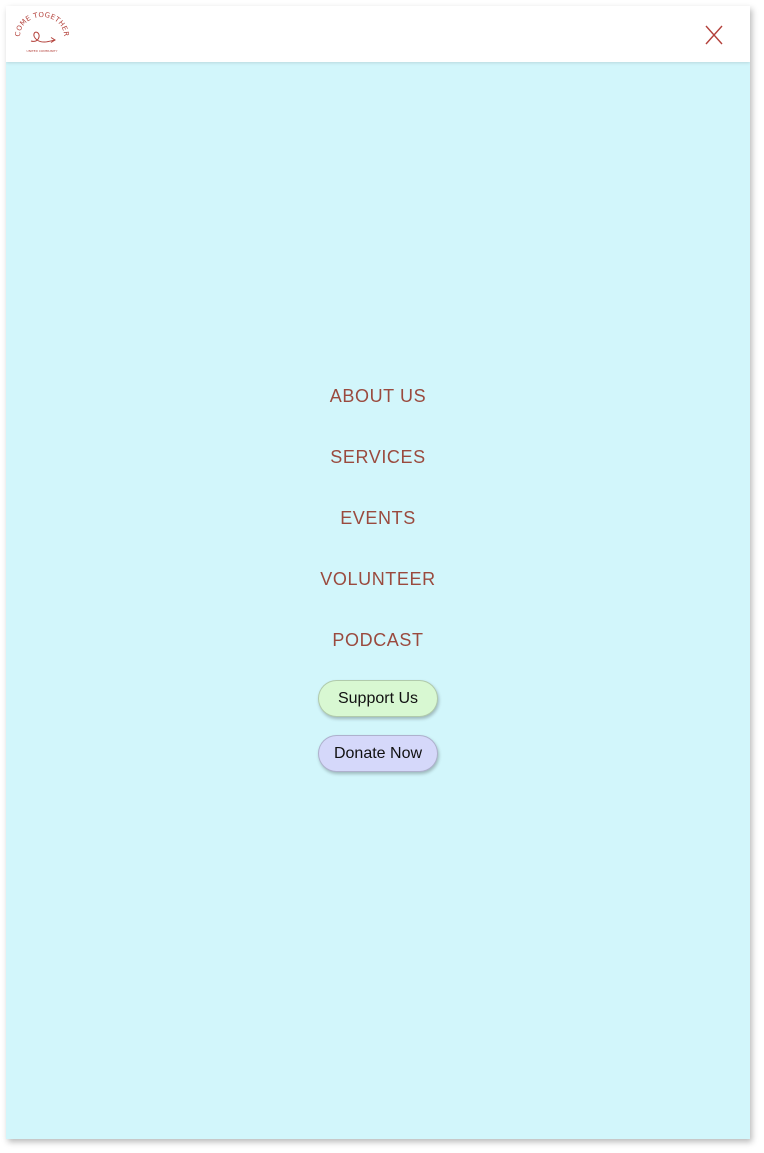 The image size is (764, 1153). What do you see at coordinates (378, 402) in the screenshot?
I see `nav-link-about-us: ABOUT US` at bounding box center [378, 402].